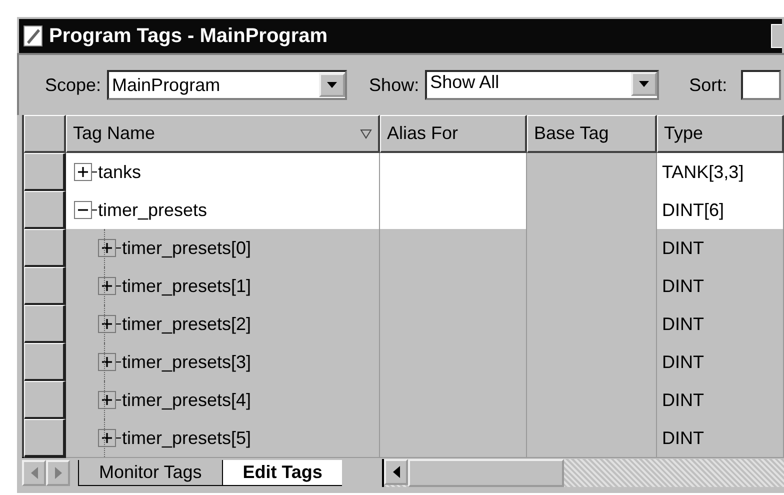 The width and height of the screenshot is (784, 495). Describe the element at coordinates (33, 36) in the screenshot. I see `pencil-icon` at that location.